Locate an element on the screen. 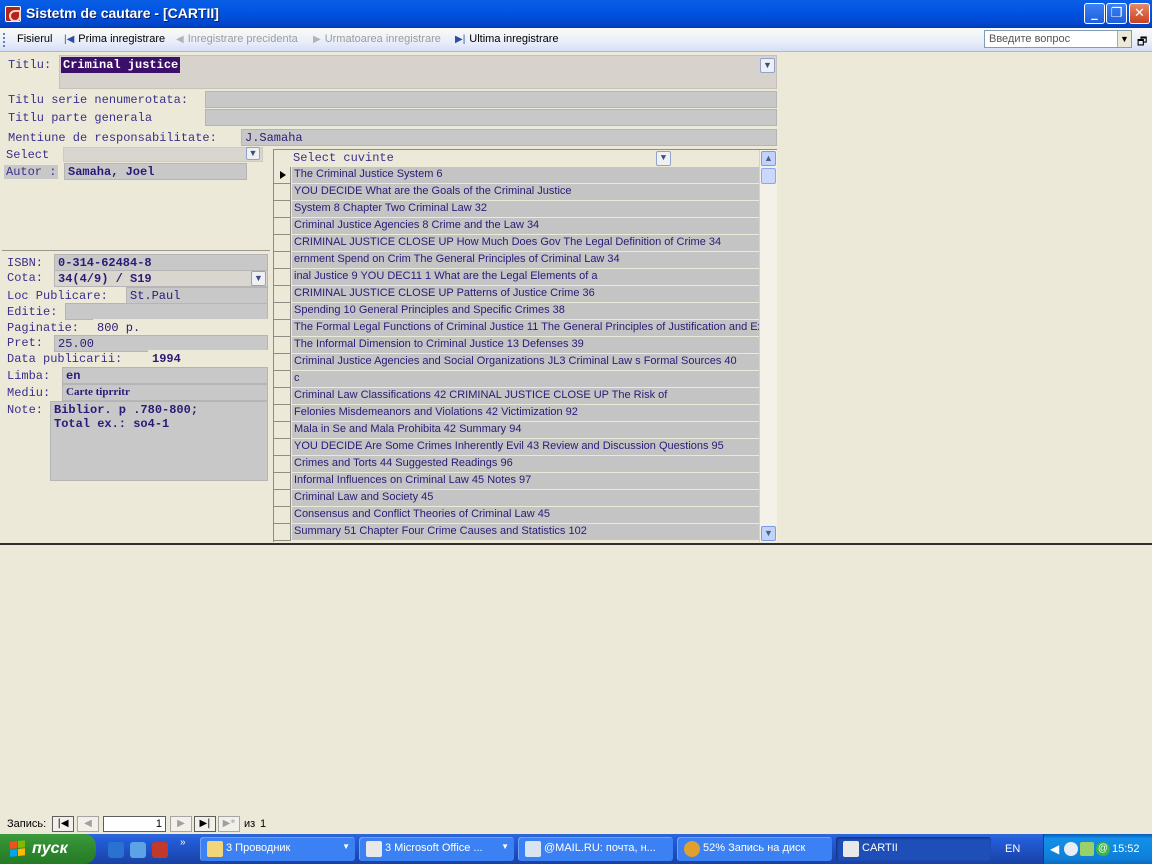 The height and width of the screenshot is (864, 1152). cota-combobox: 34(4/9) / S19 is located at coordinates (161, 278).